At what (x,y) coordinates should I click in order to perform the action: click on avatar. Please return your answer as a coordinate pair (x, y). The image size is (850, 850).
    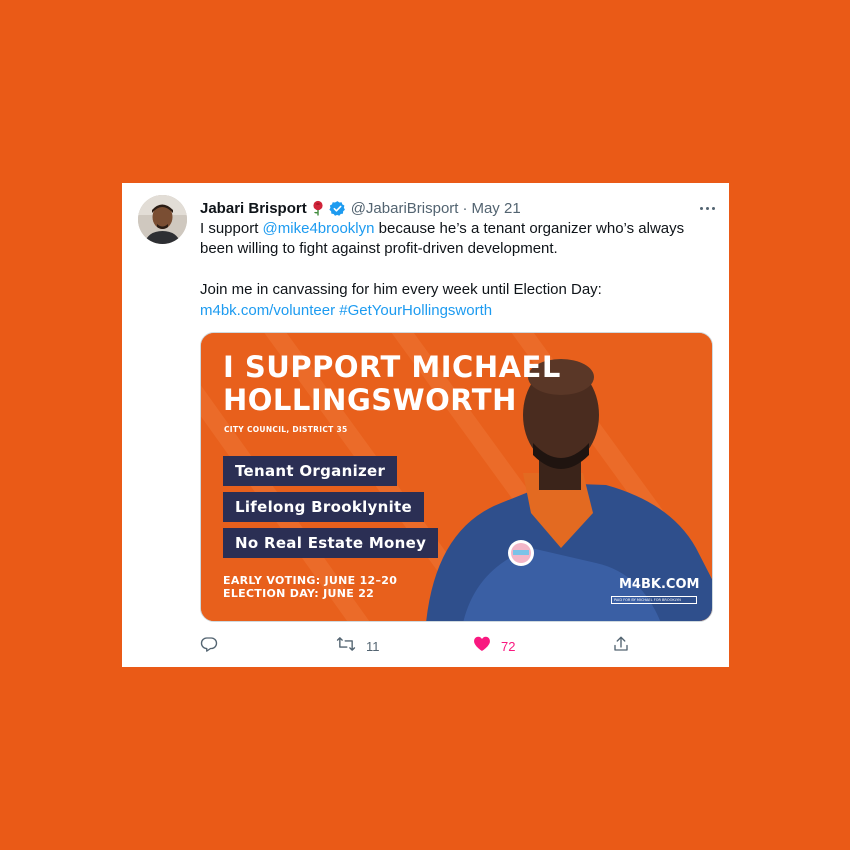
    Looking at the image, I should click on (162, 219).